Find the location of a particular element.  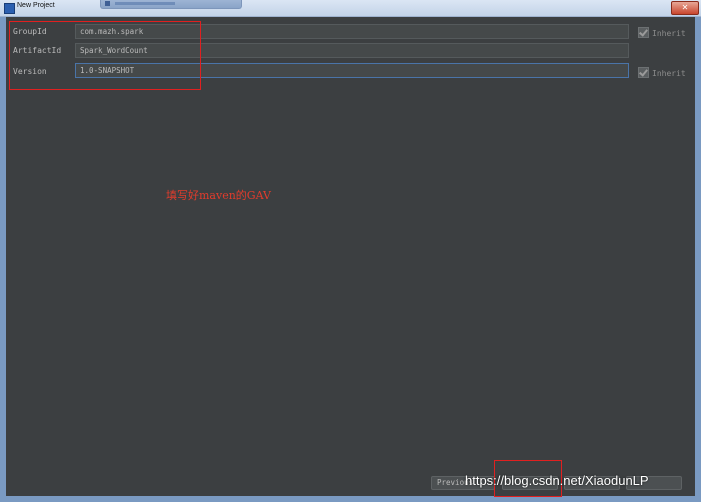

gav-highlight-box is located at coordinates (105, 55).